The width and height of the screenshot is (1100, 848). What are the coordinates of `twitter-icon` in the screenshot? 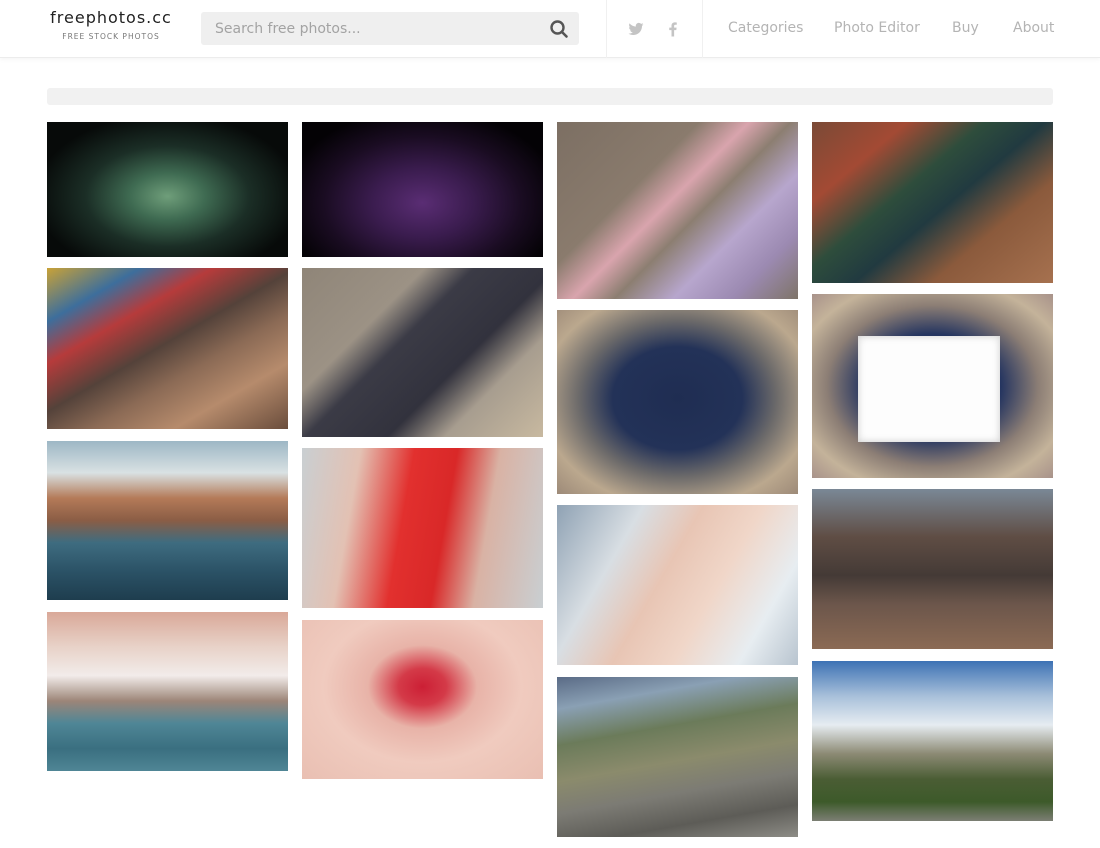 It's located at (636, 28).